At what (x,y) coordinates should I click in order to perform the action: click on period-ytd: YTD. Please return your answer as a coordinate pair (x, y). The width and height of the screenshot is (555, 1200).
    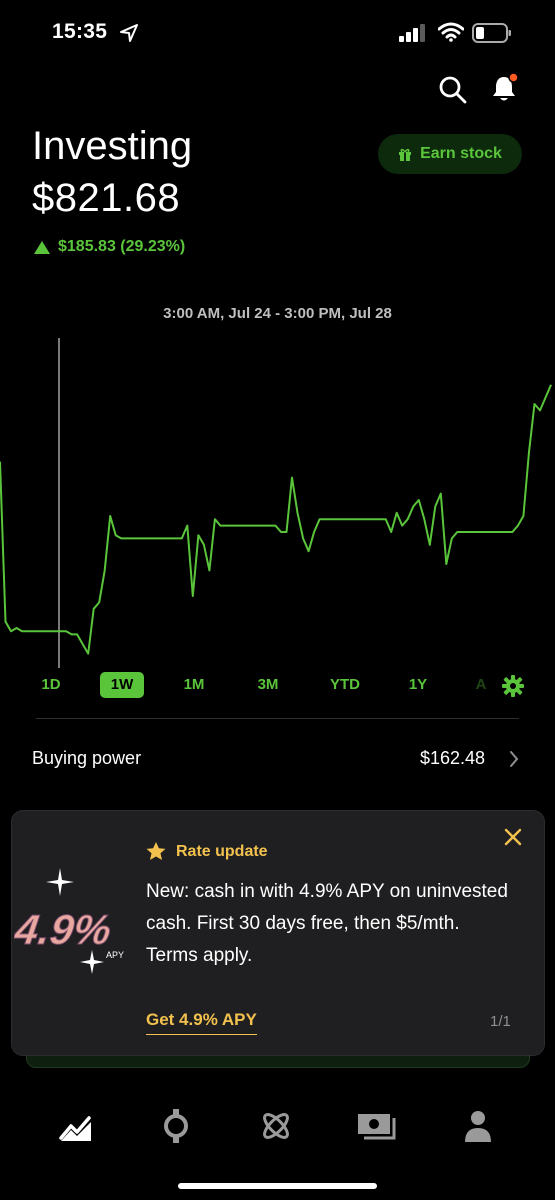
    Looking at the image, I should click on (345, 685).